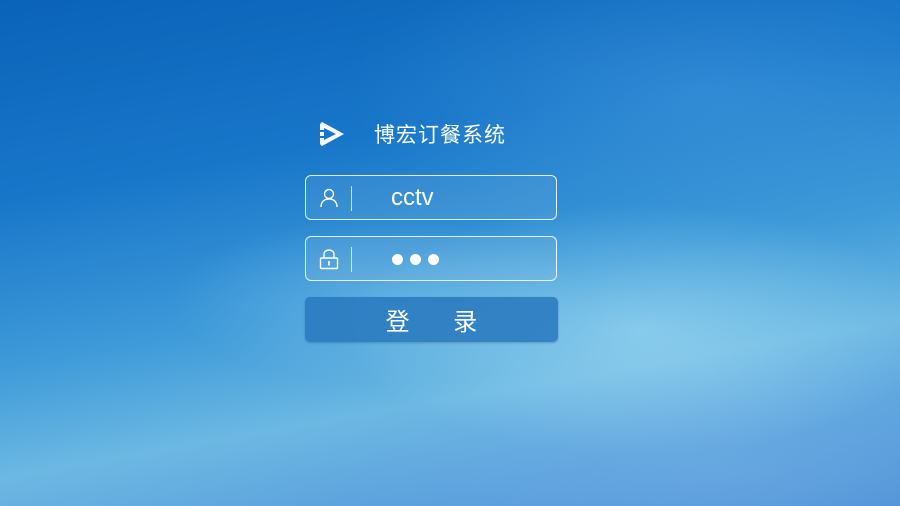  I want to click on header: 博宏订餐系统, so click(410, 134).